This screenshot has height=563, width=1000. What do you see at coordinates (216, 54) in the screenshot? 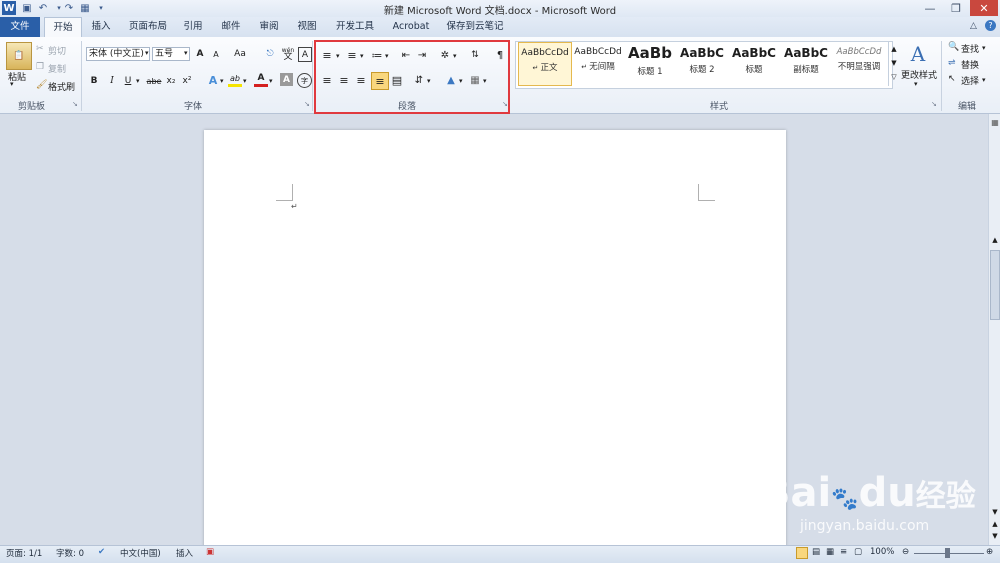
I see `shrink-font-icon: A` at bounding box center [216, 54].